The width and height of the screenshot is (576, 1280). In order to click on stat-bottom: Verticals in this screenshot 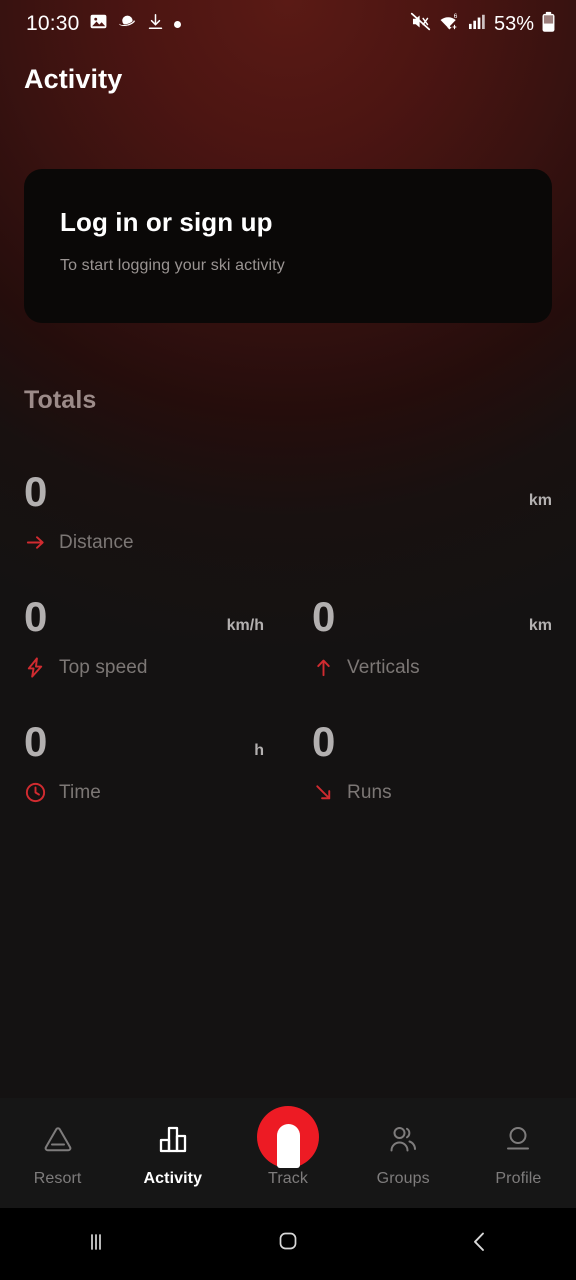, I will do `click(432, 667)`.